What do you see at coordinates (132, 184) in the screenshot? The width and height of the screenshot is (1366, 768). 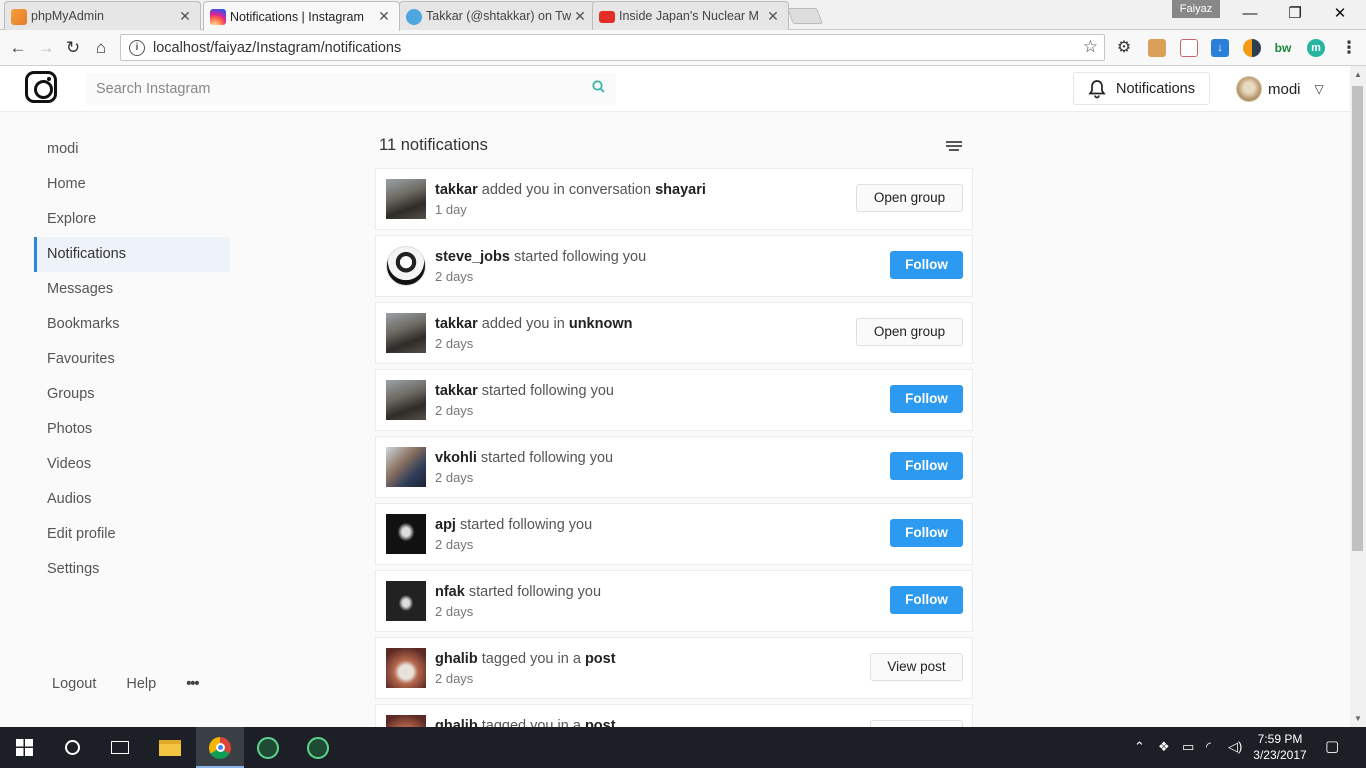 I see `sidebar-item-home: Home` at bounding box center [132, 184].